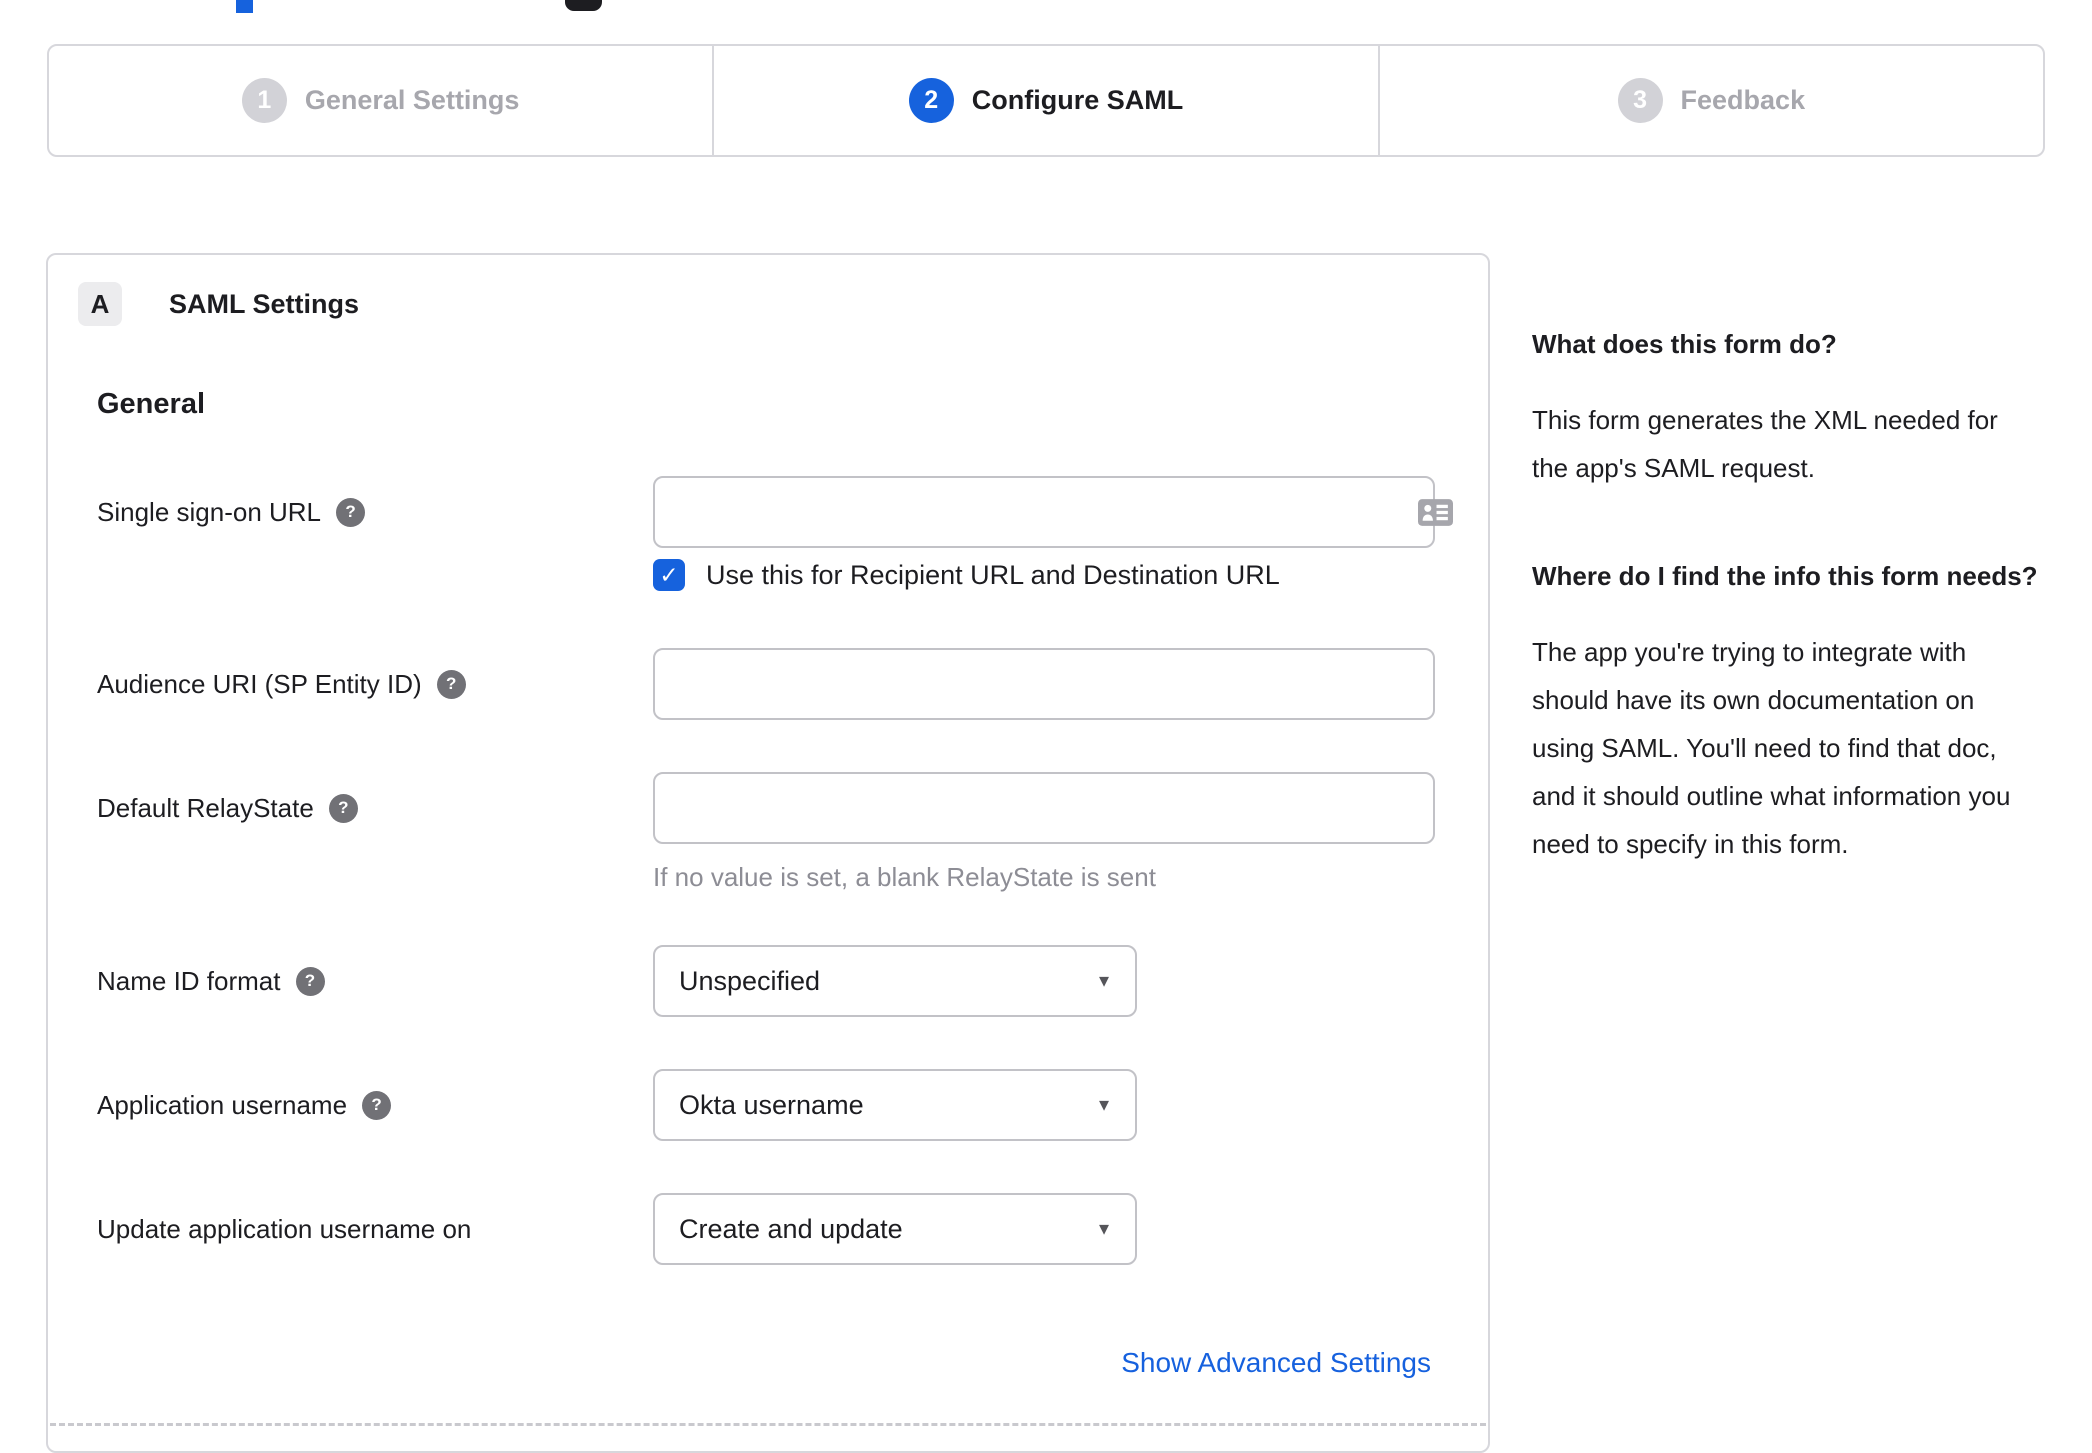 This screenshot has height=1453, width=2092. What do you see at coordinates (583, 5) in the screenshot?
I see `cutoff-logo-fragment` at bounding box center [583, 5].